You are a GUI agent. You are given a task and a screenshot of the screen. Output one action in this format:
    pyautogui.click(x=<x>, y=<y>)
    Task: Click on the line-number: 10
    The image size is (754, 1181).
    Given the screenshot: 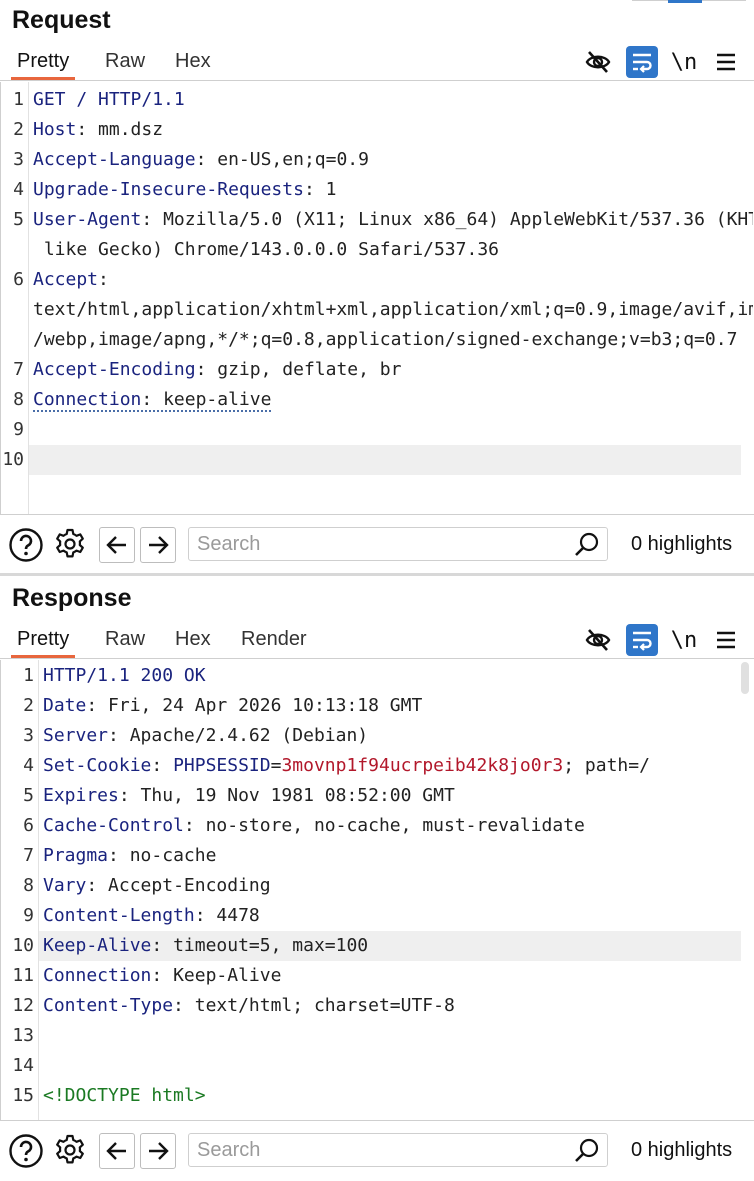 What is the action you would take?
    pyautogui.click(x=13, y=459)
    